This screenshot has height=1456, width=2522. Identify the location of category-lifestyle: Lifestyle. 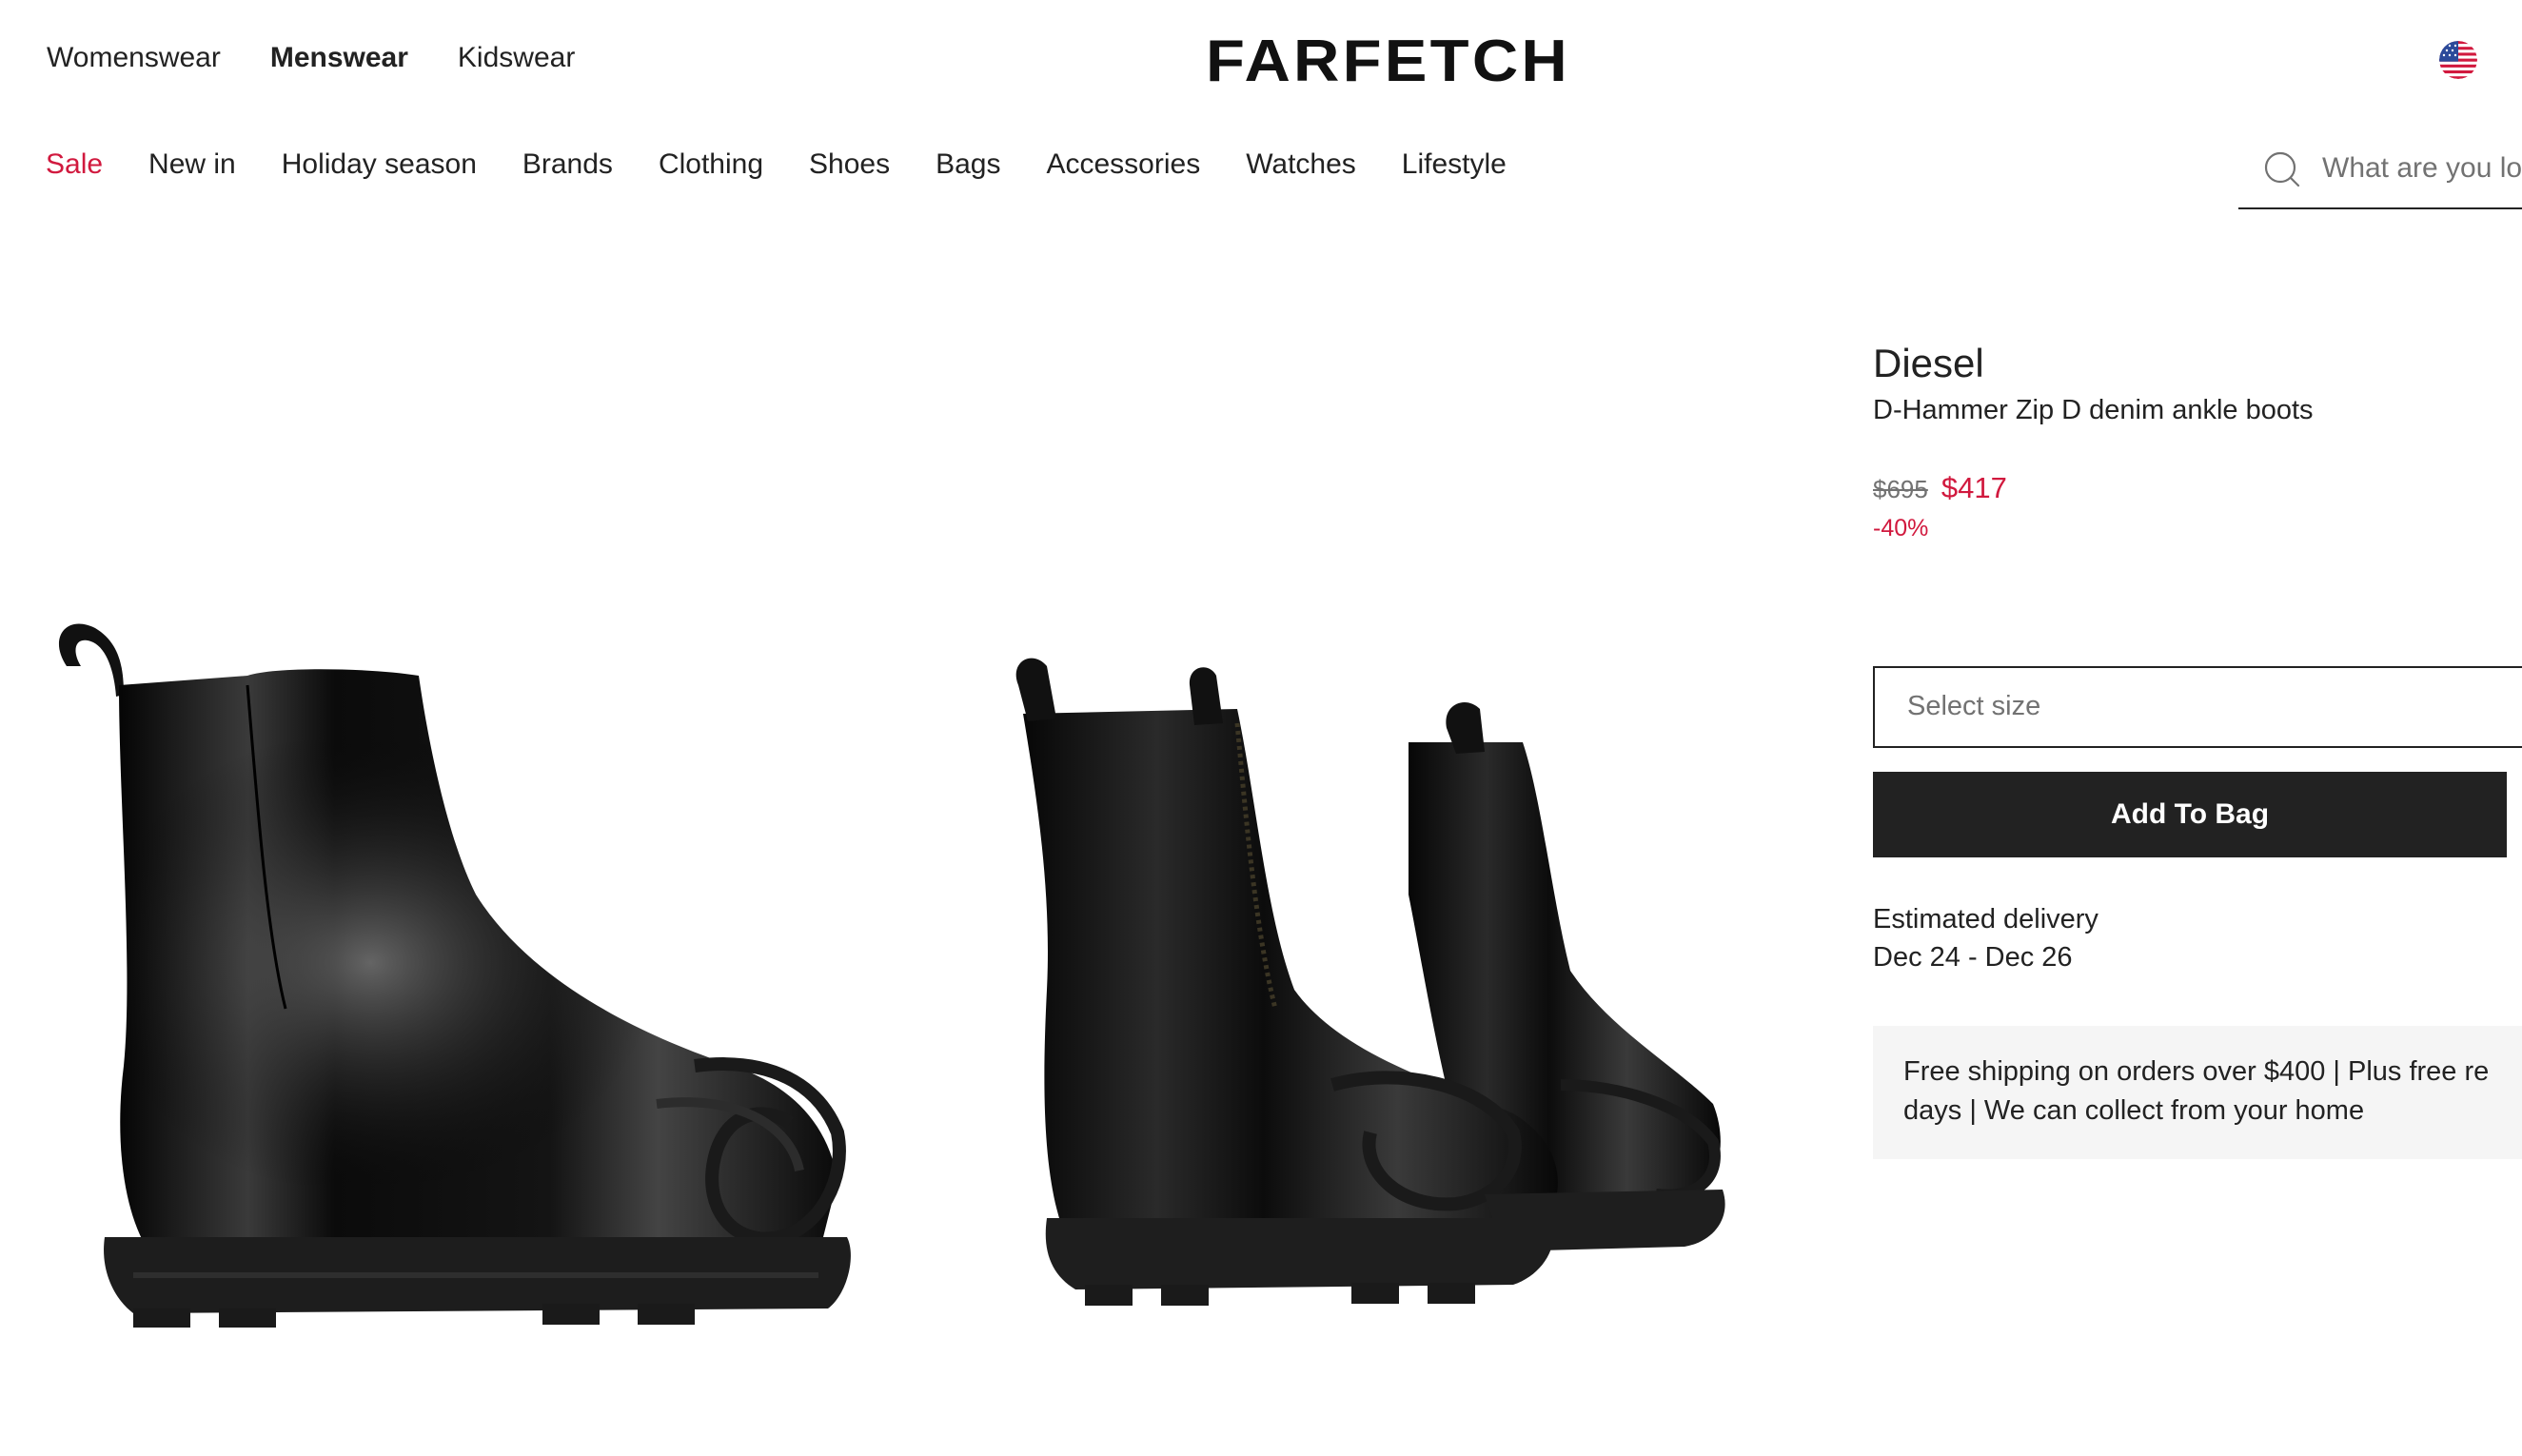
(1454, 164).